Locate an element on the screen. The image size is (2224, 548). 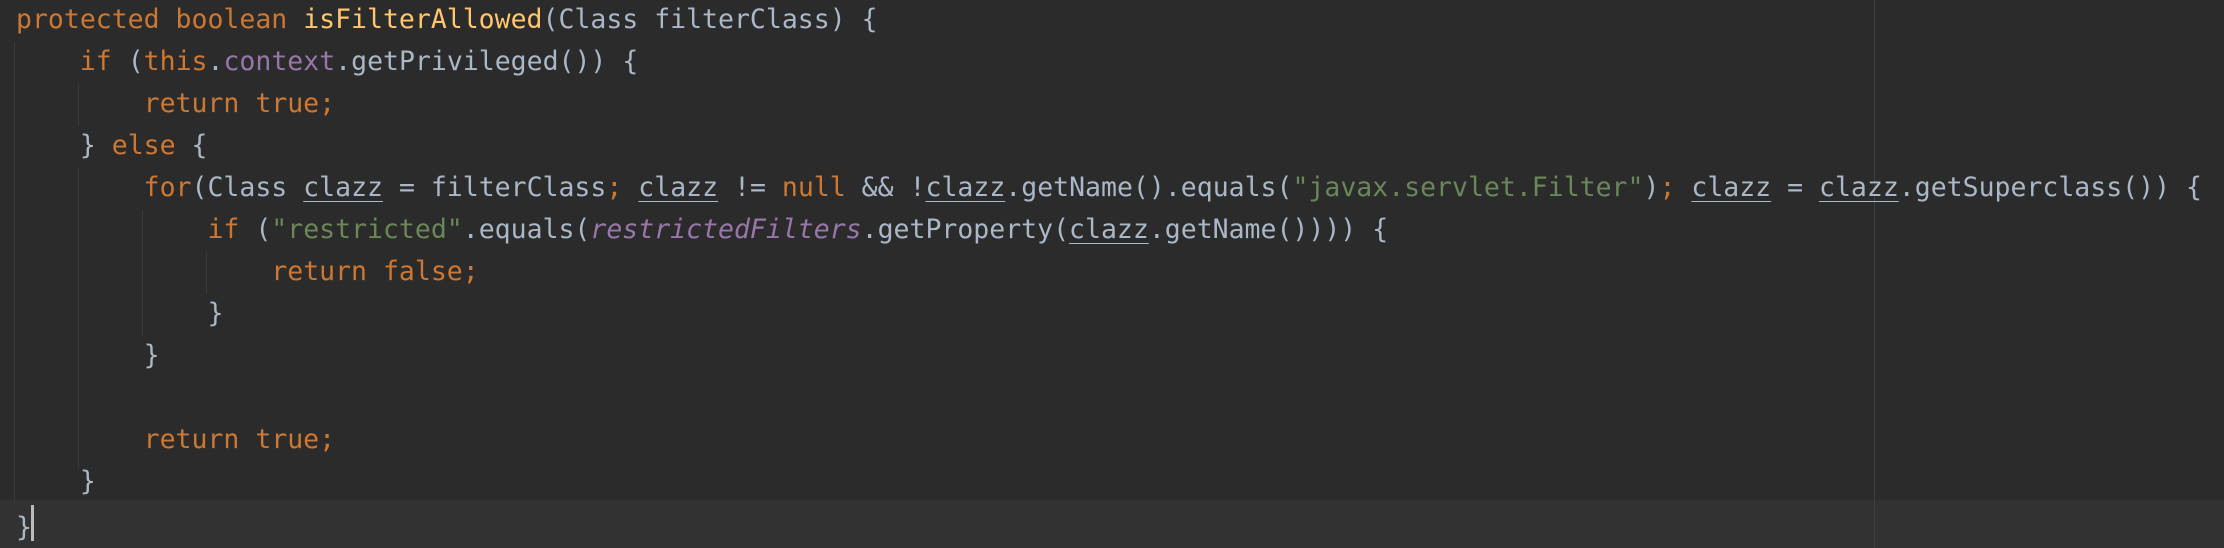
code-token: restrictedFilters is located at coordinates (726, 229).